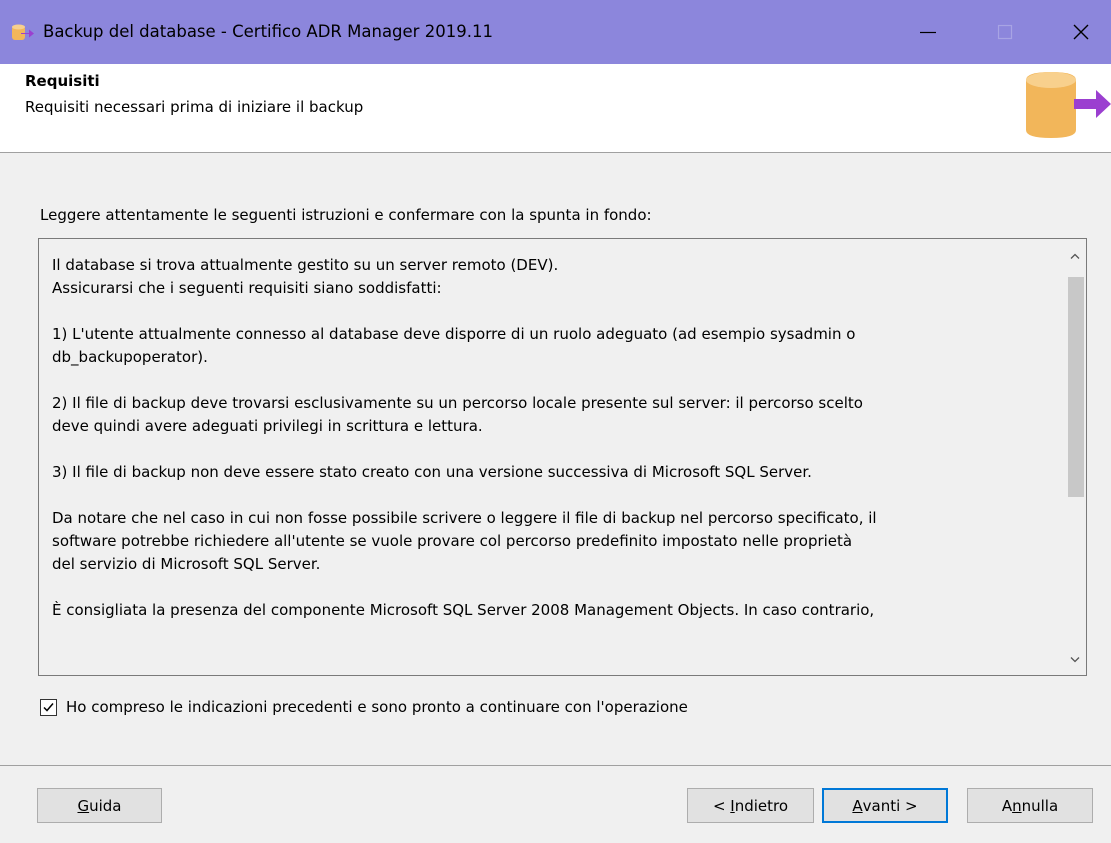 Image resolution: width=1111 pixels, height=843 pixels. Describe the element at coordinates (83, 805) in the screenshot. I see `access-key: G` at that location.